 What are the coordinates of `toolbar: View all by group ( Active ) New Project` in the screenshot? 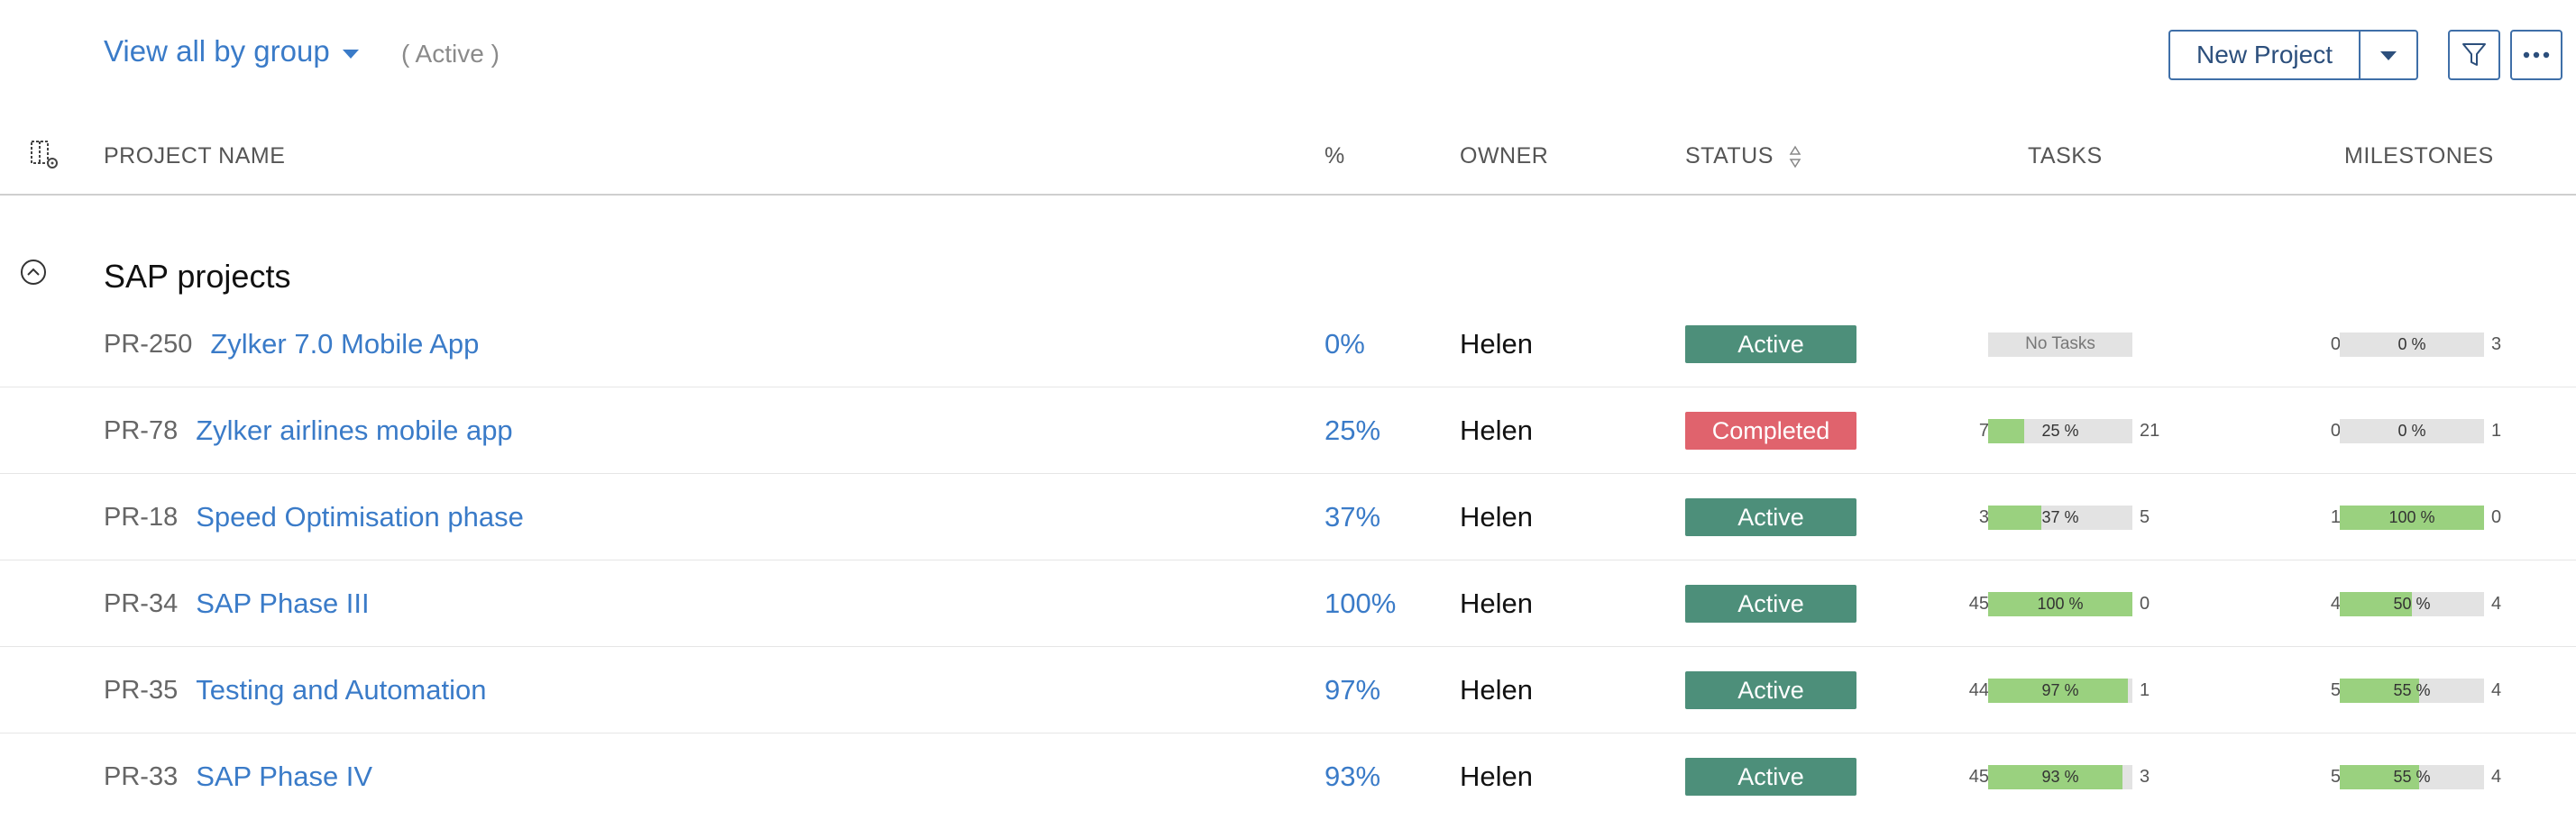 It's located at (1288, 57).